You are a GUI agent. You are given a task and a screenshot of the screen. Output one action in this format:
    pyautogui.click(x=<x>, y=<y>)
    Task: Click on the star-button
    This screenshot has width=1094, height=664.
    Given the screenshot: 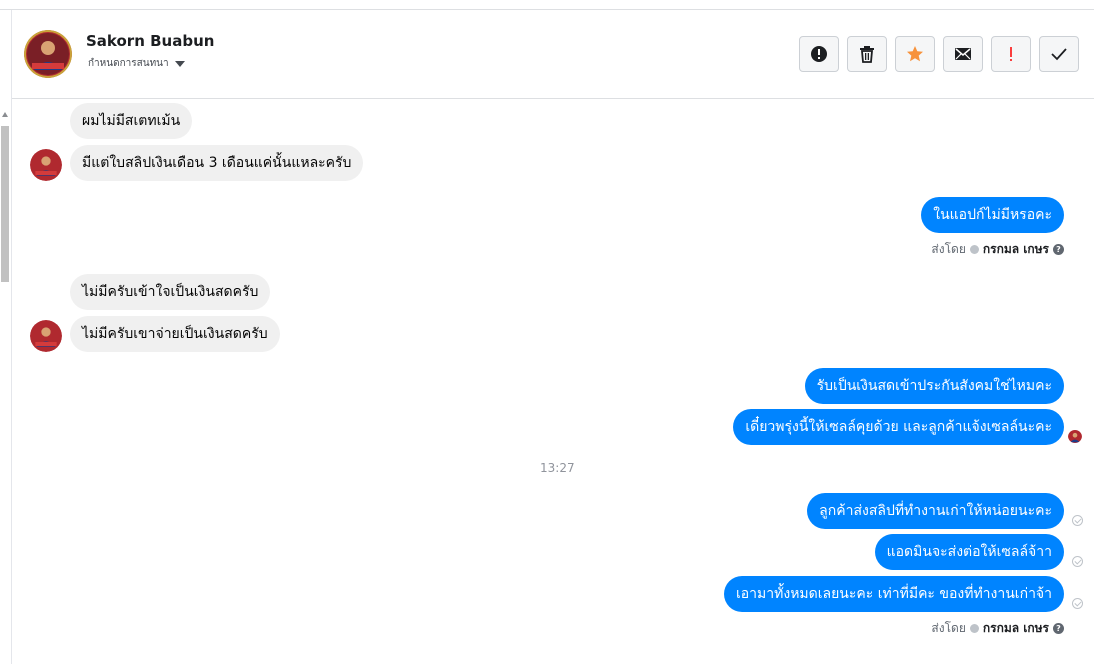 What is the action you would take?
    pyautogui.click(x=915, y=54)
    